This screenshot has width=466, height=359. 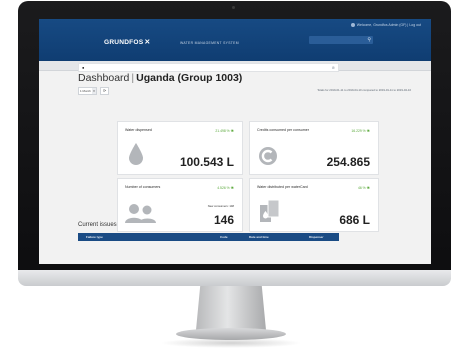 I want to click on column-date-and-time: Date and time, so click(x=259, y=237).